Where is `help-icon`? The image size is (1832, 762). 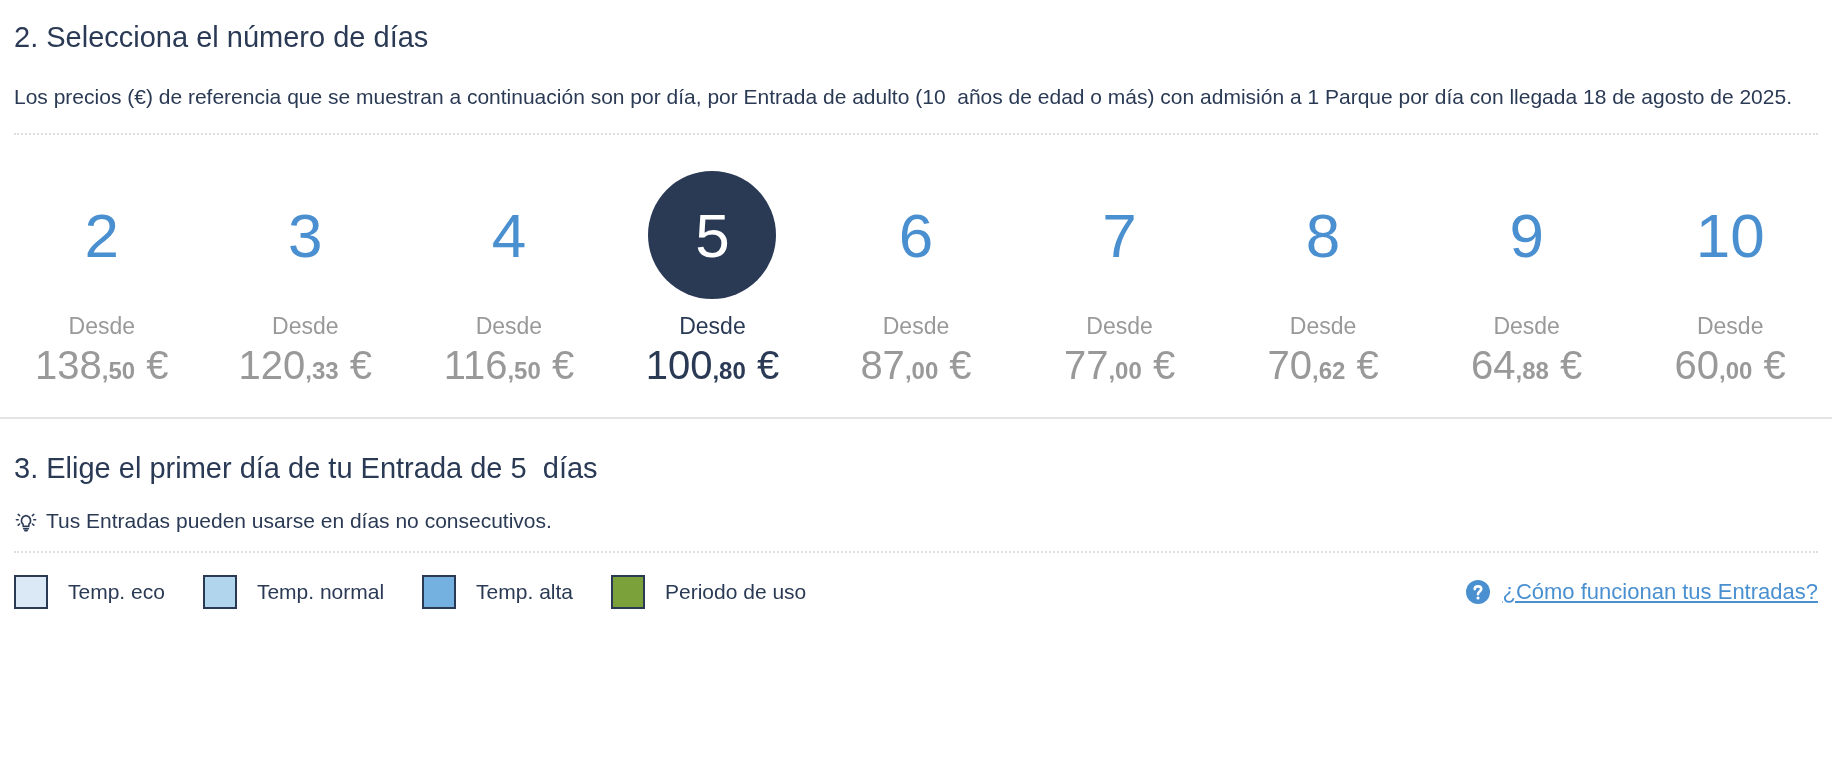 help-icon is located at coordinates (1478, 592).